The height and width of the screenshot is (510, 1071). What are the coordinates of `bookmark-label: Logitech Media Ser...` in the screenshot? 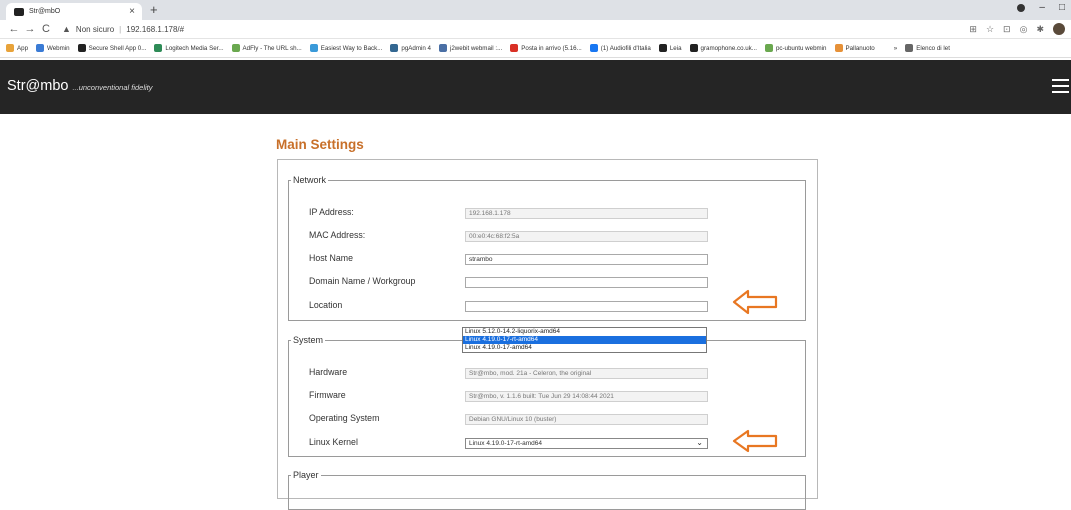 It's located at (194, 48).